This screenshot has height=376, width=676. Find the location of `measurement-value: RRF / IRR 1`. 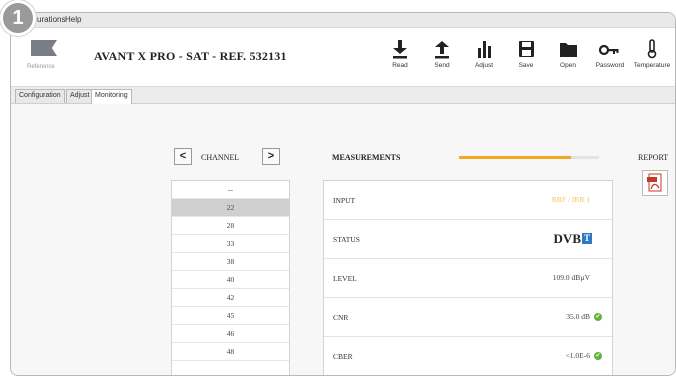

measurement-value: RRF / IRR 1 is located at coordinates (570, 199).